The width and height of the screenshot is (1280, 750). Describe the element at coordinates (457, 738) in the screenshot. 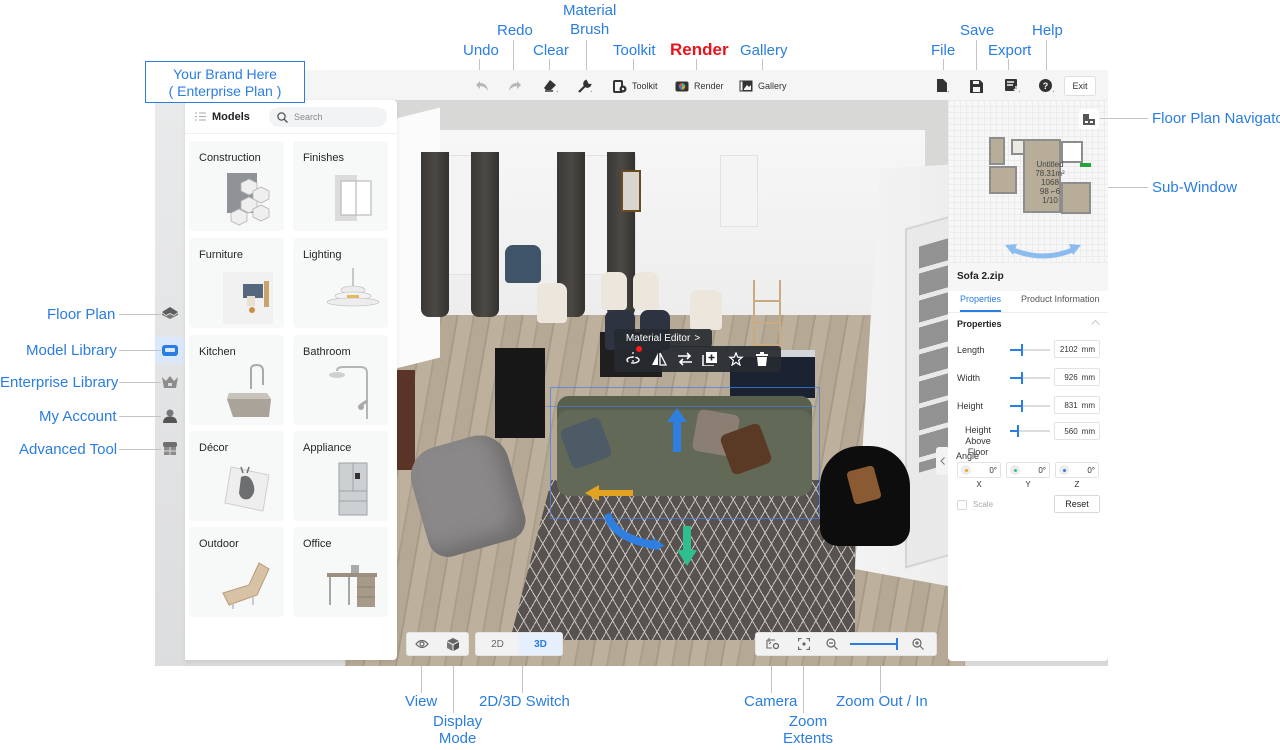

I see `annotation-line: Mode` at that location.